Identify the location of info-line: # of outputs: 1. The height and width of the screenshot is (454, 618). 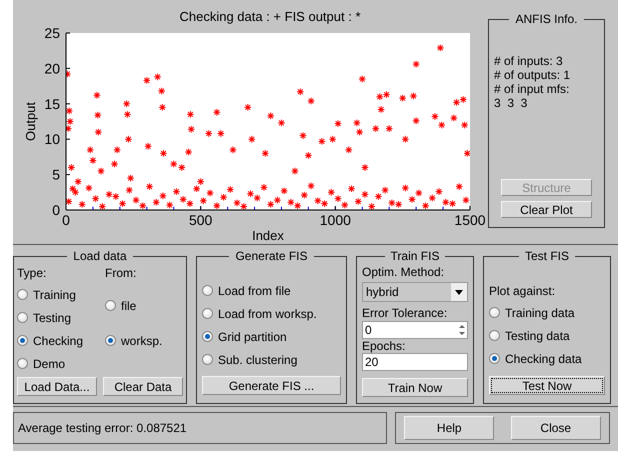
(533, 75).